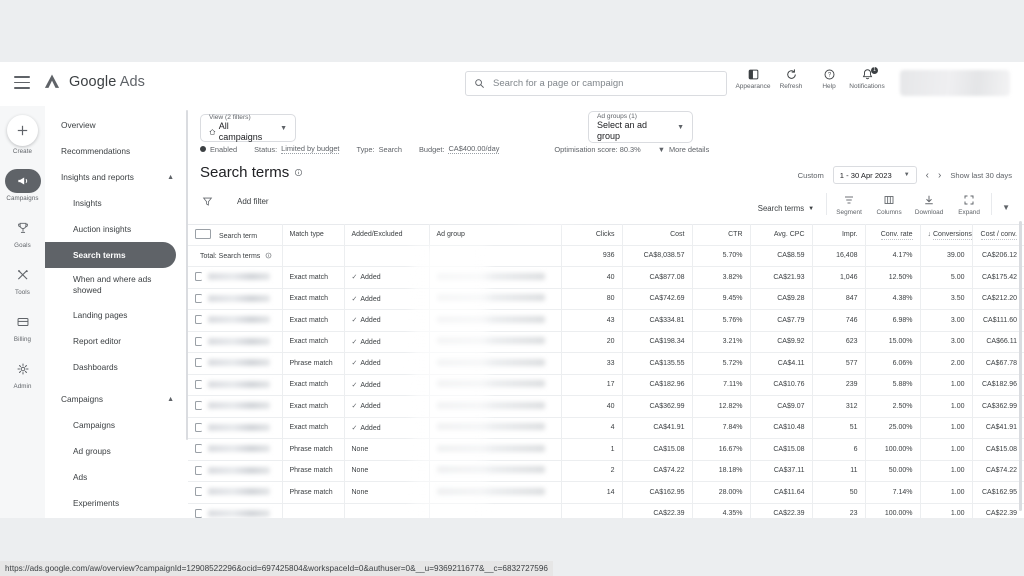  Describe the element at coordinates (495, 235) in the screenshot. I see `th-ad-group: Ad group` at that location.